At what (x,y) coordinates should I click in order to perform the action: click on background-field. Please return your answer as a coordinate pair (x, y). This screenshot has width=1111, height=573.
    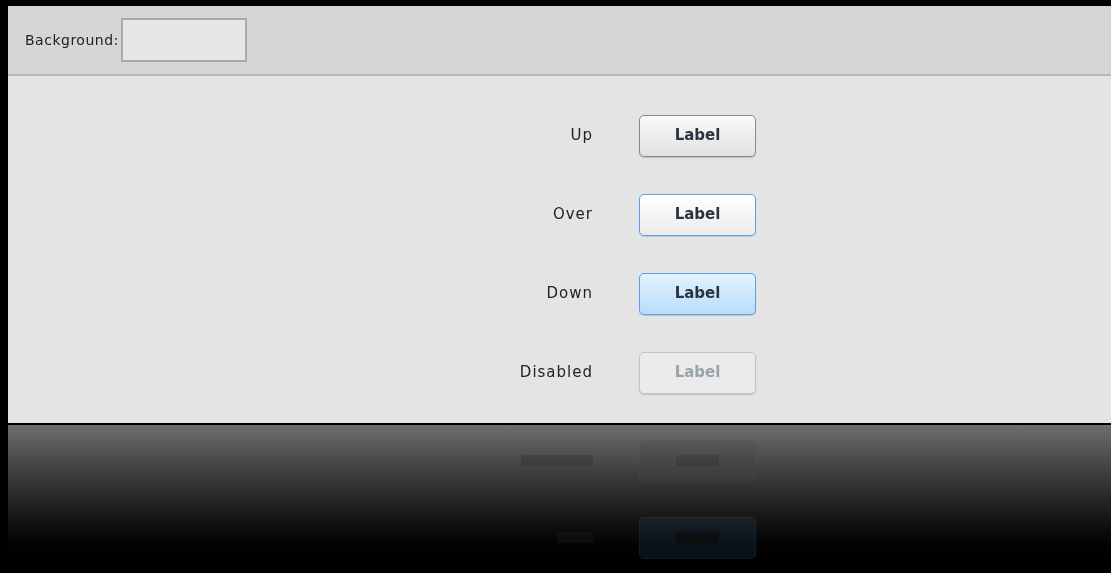
    Looking at the image, I should click on (183, 40).